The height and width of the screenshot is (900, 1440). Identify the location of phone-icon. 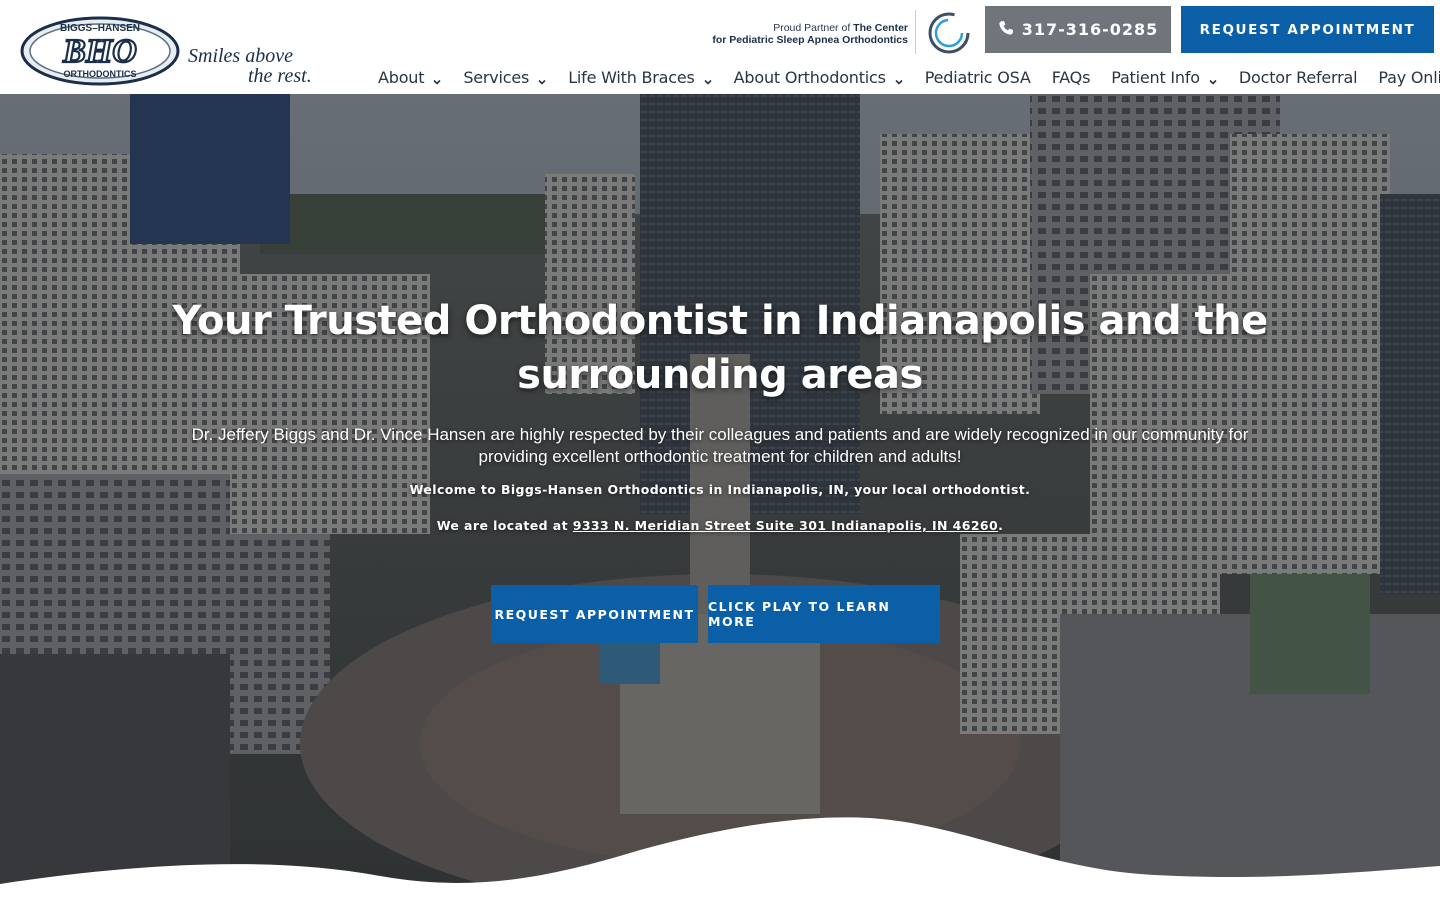
(1006, 30).